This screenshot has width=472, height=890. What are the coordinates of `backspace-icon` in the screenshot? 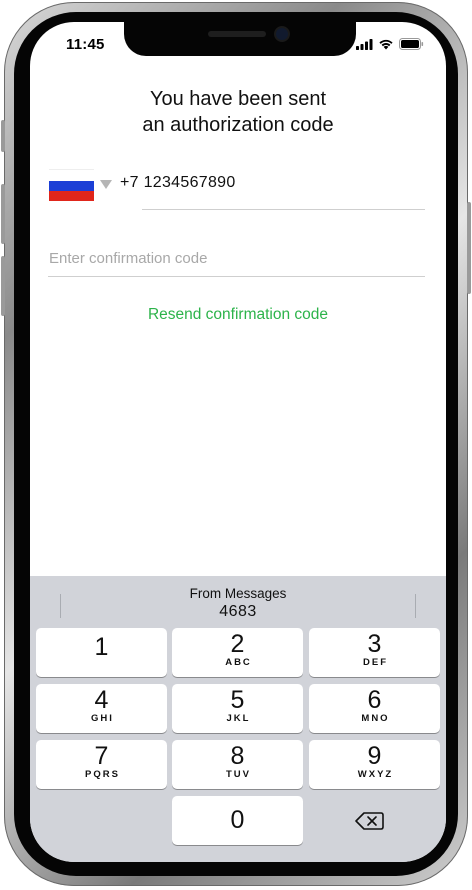 It's located at (369, 821).